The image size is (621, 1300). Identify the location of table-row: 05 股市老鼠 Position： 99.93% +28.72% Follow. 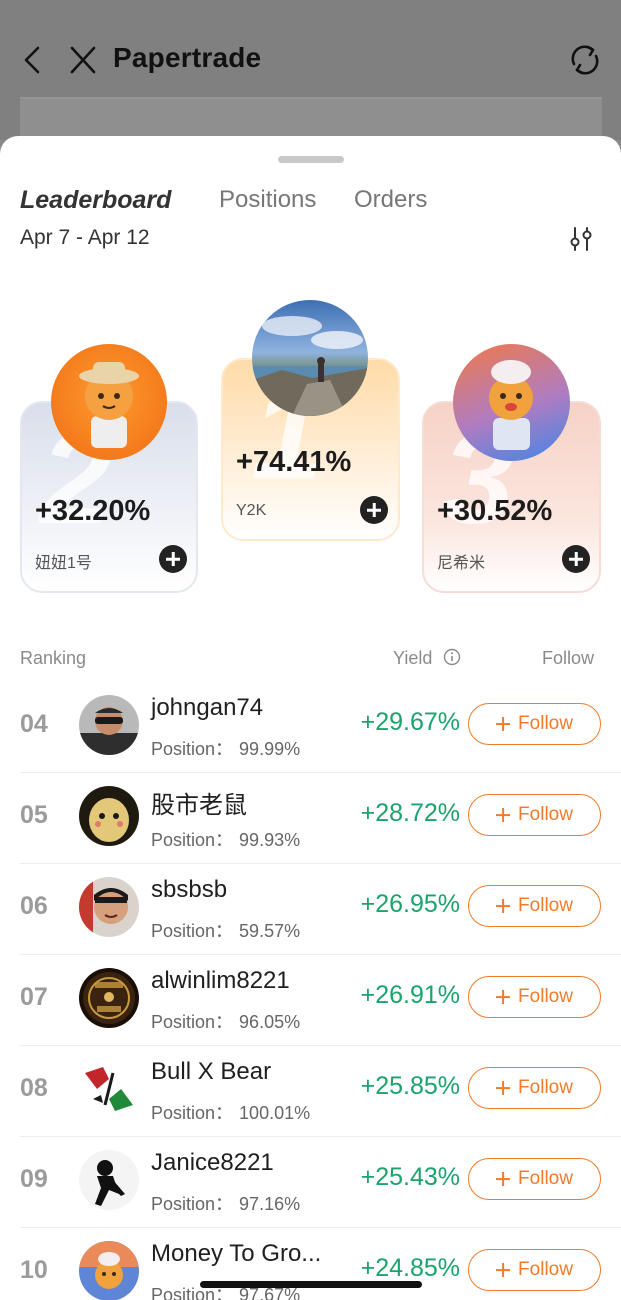
(320, 818).